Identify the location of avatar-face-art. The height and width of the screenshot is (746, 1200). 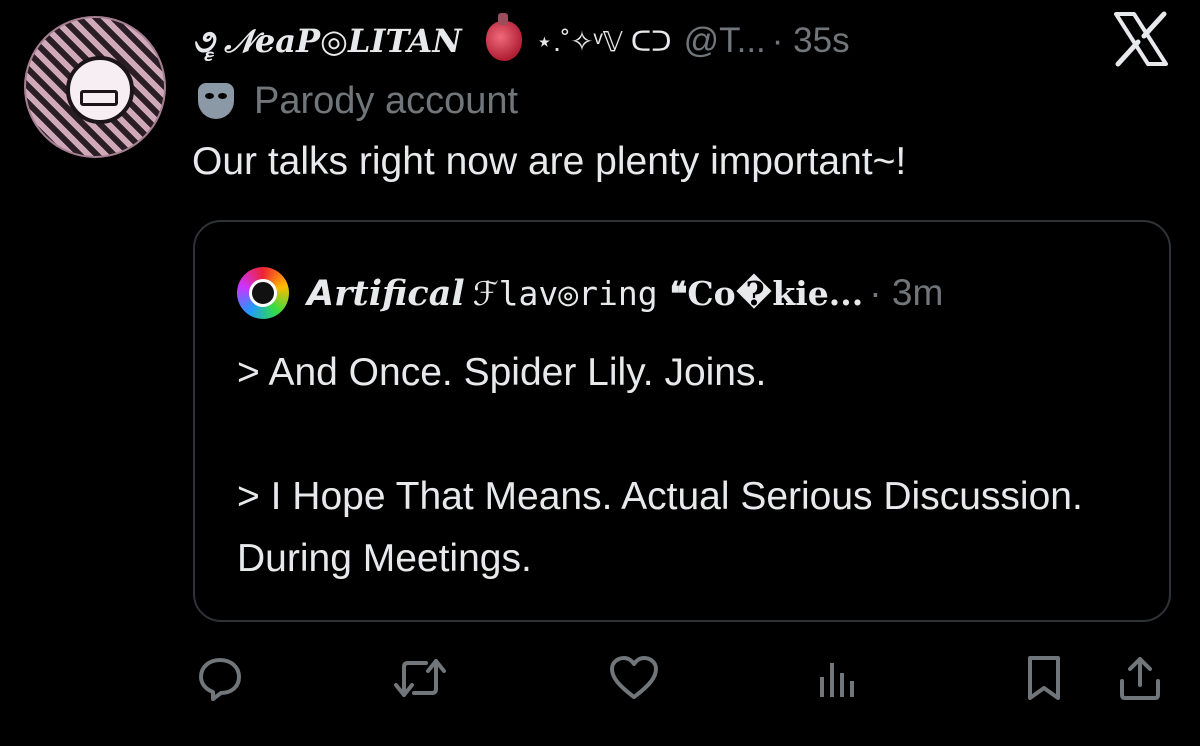
(100, 90).